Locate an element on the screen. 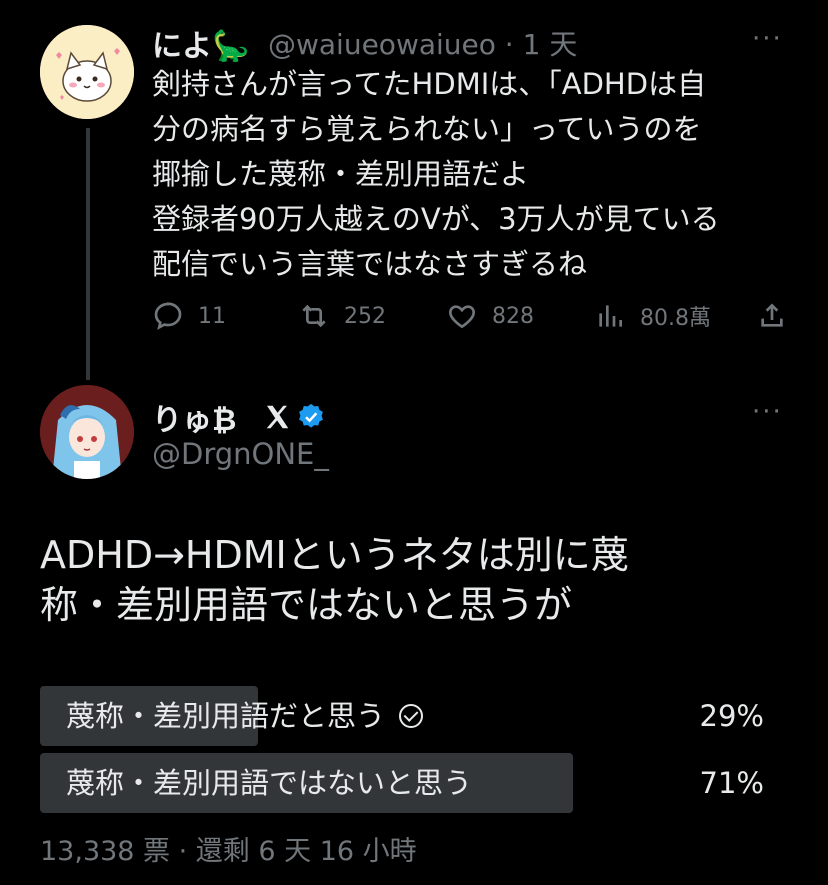 Image resolution: width=828 pixels, height=885 pixels. poll-footer: 13,338 票 · 還剩 6 天 16 小時 is located at coordinates (228, 851).